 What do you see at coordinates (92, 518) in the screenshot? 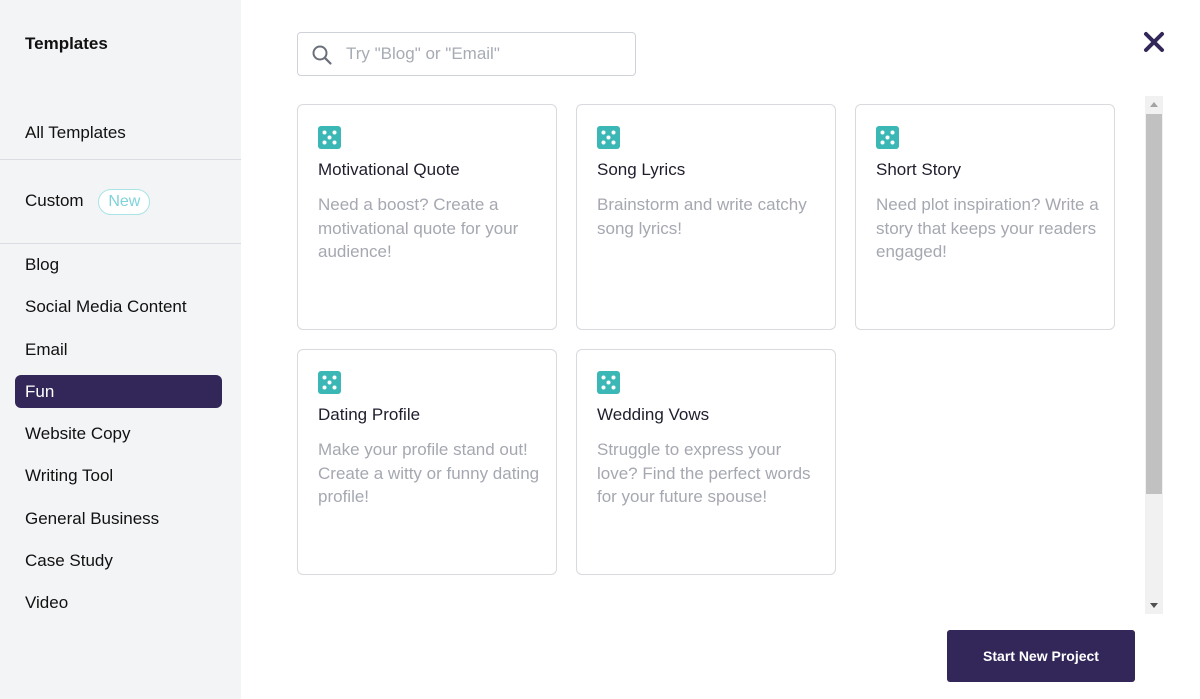
I see `sidebar-item-label: General Business` at bounding box center [92, 518].